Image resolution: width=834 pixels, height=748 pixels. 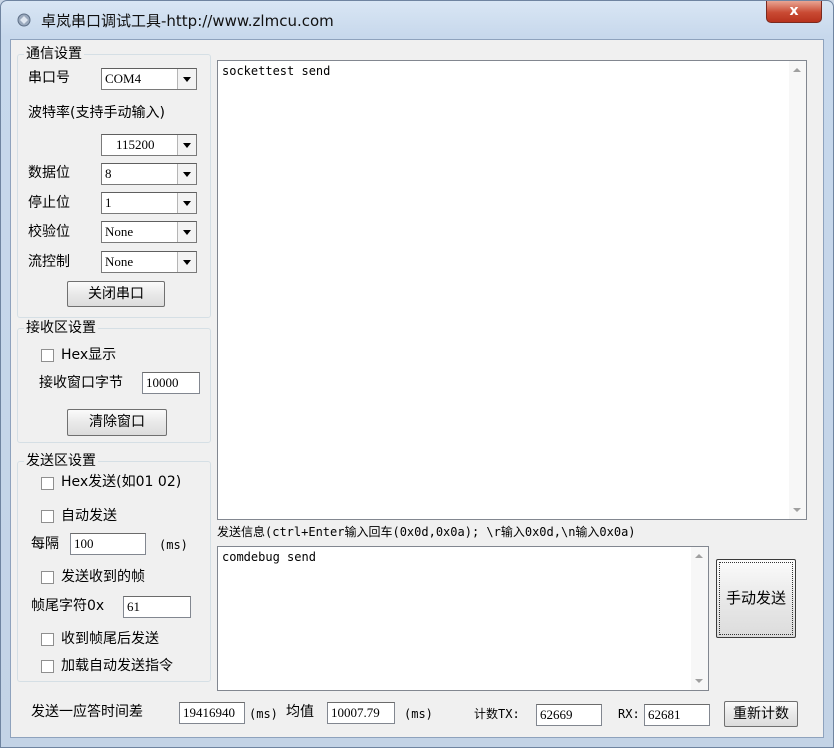 I want to click on close-port-button: 关闭串口, so click(x=116, y=294).